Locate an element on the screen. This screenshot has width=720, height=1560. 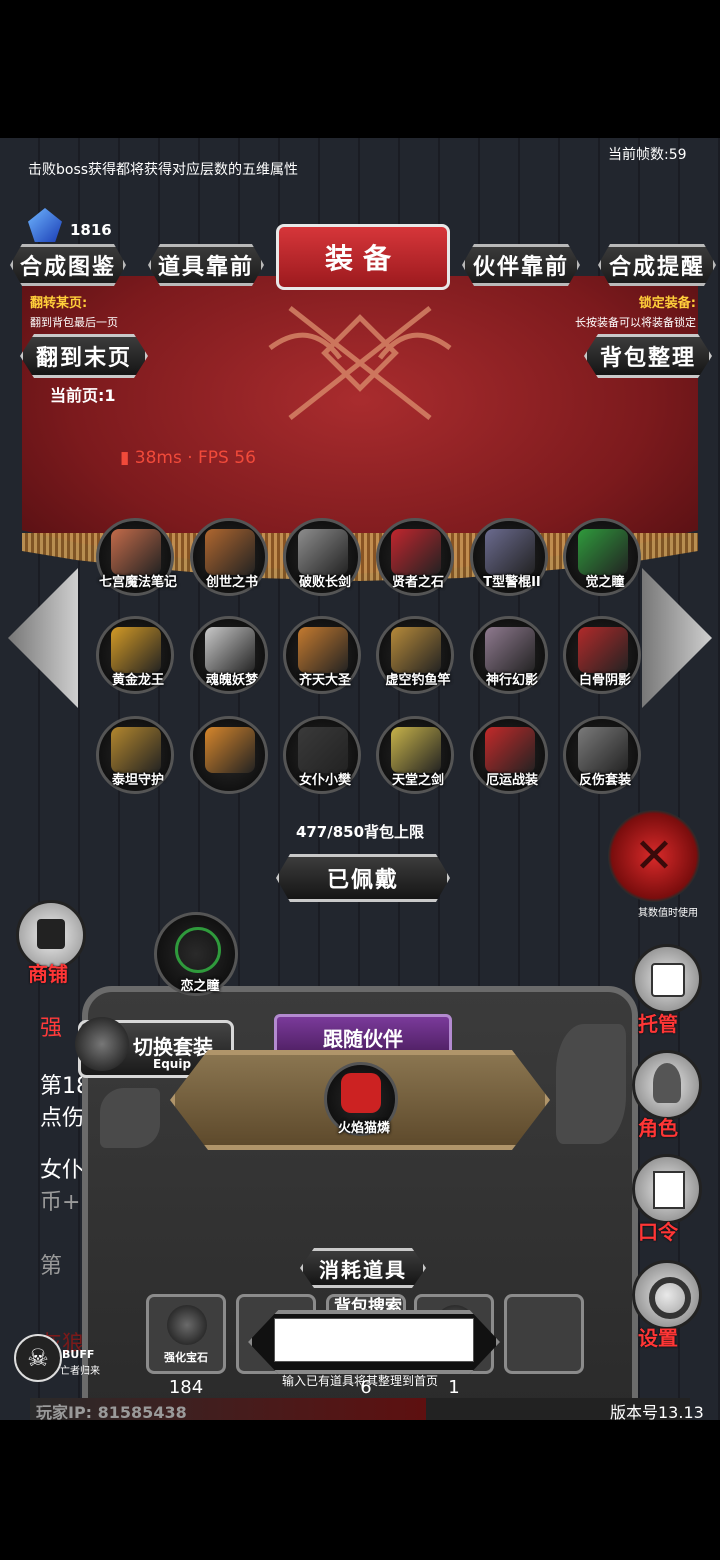
inventory-item is located at coordinates (229, 755).